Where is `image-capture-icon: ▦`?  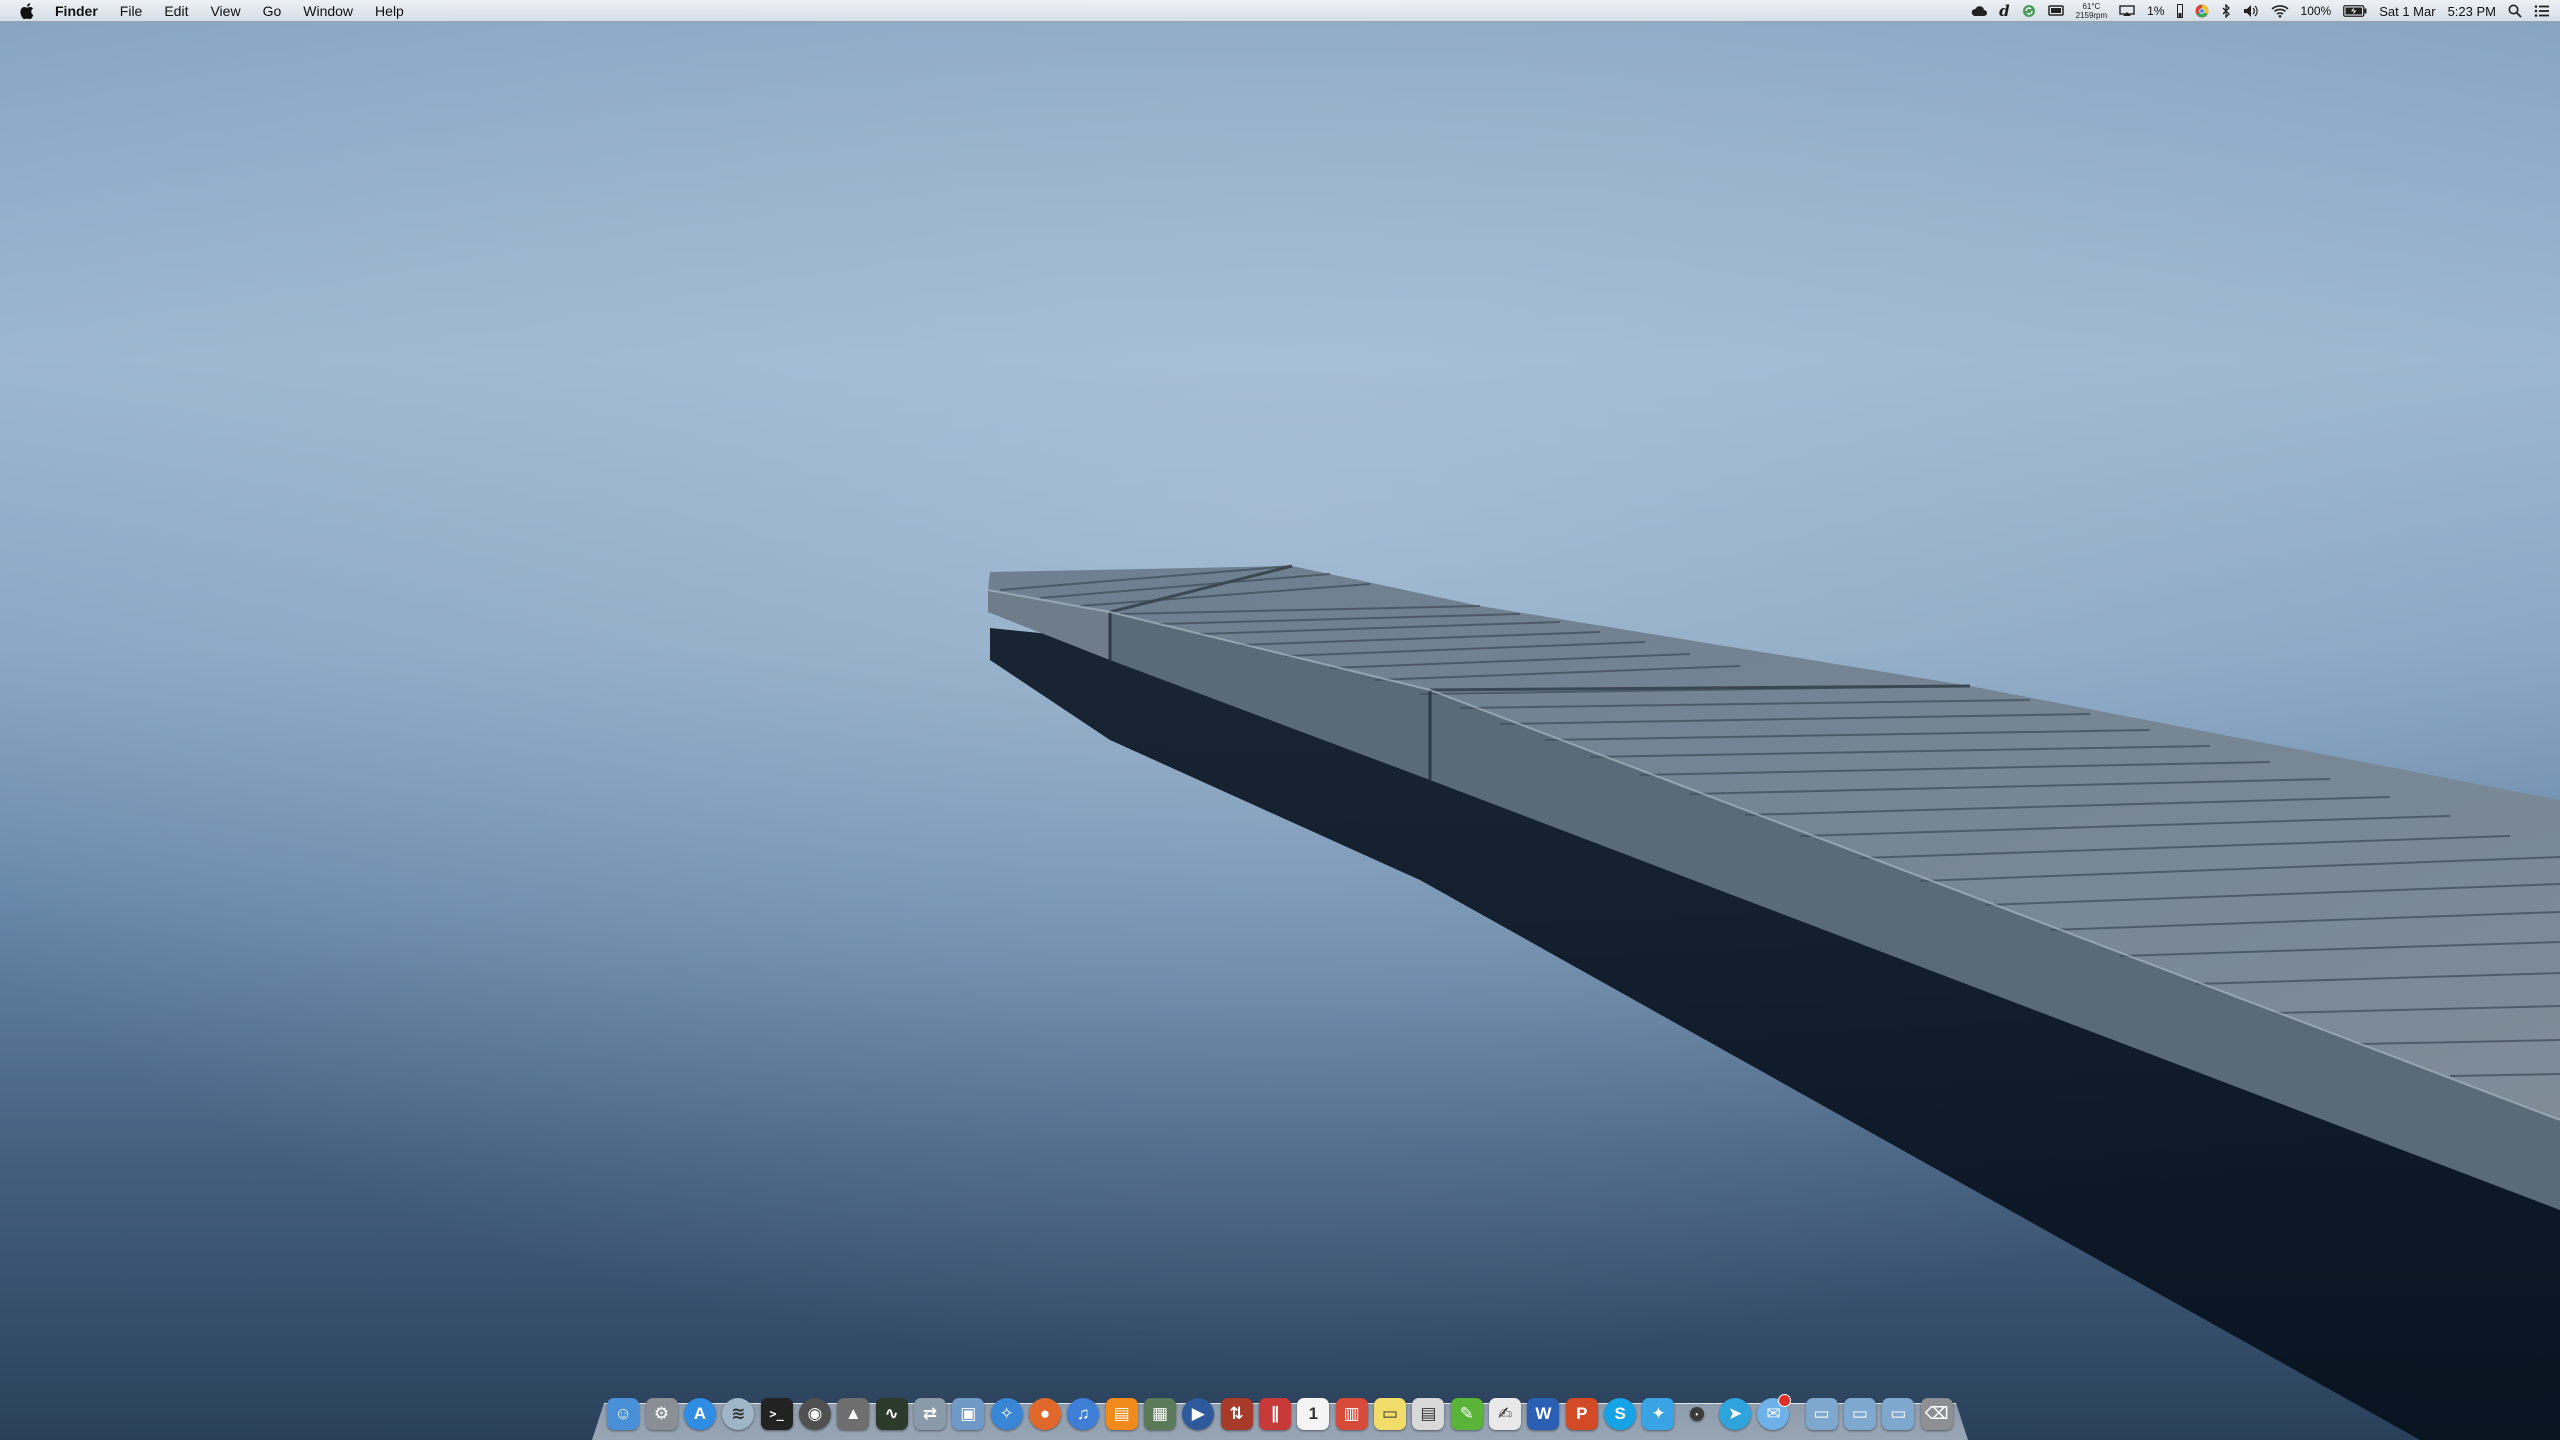 image-capture-icon: ▦ is located at coordinates (1159, 1414).